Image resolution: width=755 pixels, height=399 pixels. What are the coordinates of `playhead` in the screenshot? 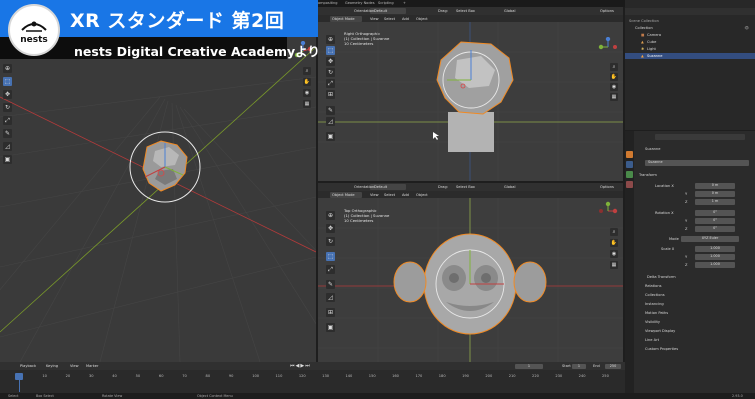 It's located at (19, 376).